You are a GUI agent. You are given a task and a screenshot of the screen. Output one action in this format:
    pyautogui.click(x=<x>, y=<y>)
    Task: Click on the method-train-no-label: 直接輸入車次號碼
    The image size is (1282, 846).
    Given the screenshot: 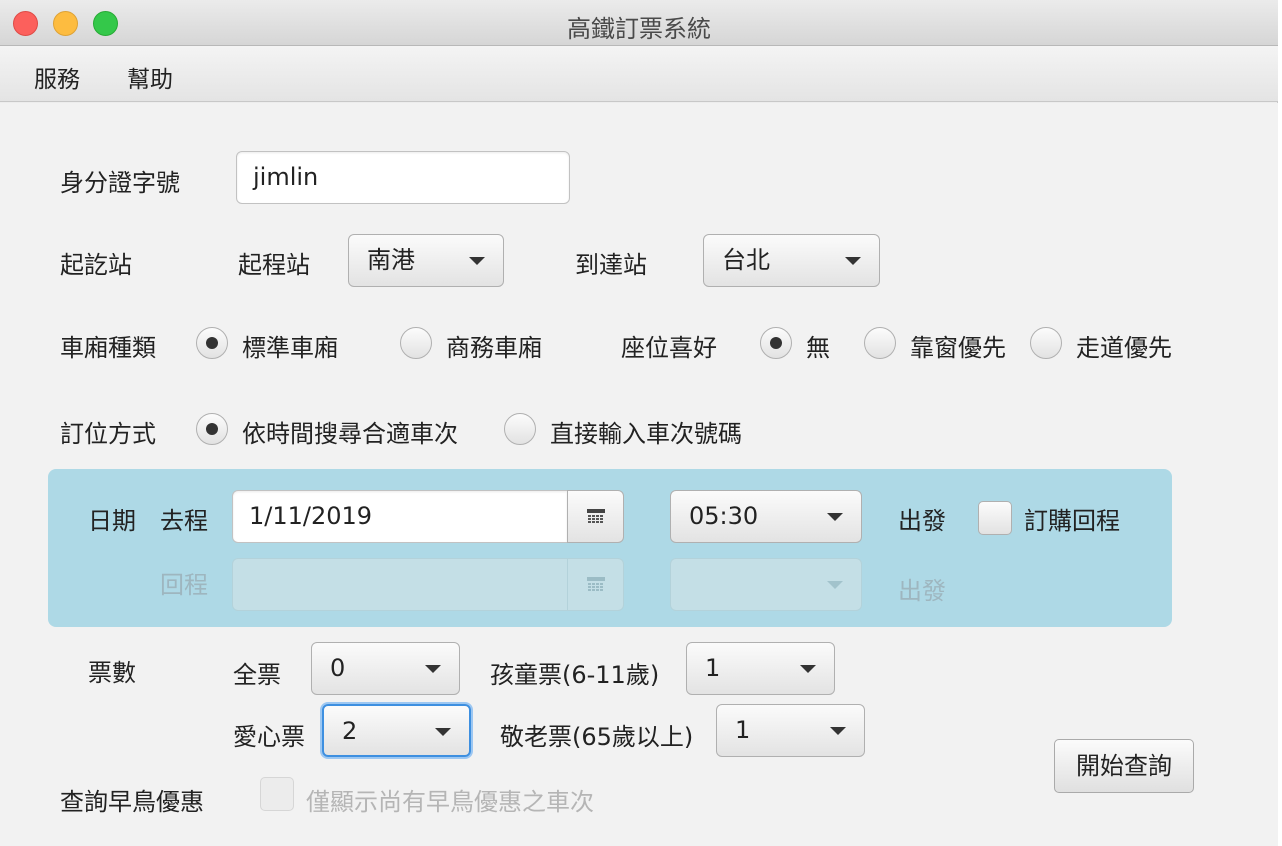 What is the action you would take?
    pyautogui.click(x=646, y=431)
    